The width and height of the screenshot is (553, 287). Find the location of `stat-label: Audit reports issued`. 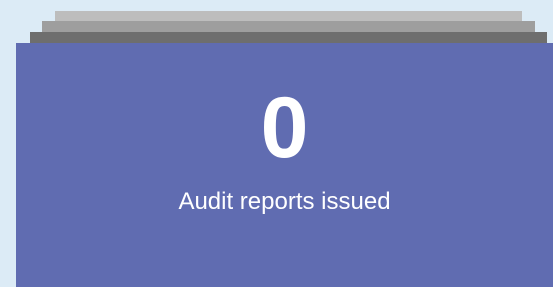

stat-label: Audit reports issued is located at coordinates (284, 201).